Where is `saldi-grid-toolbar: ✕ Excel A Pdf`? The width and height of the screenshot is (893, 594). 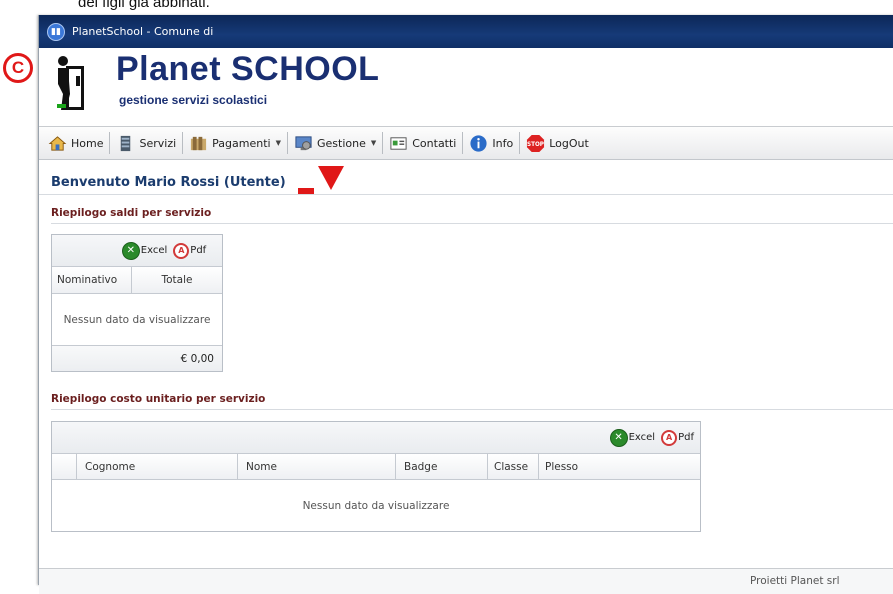 saldi-grid-toolbar: ✕ Excel A Pdf is located at coordinates (137, 251).